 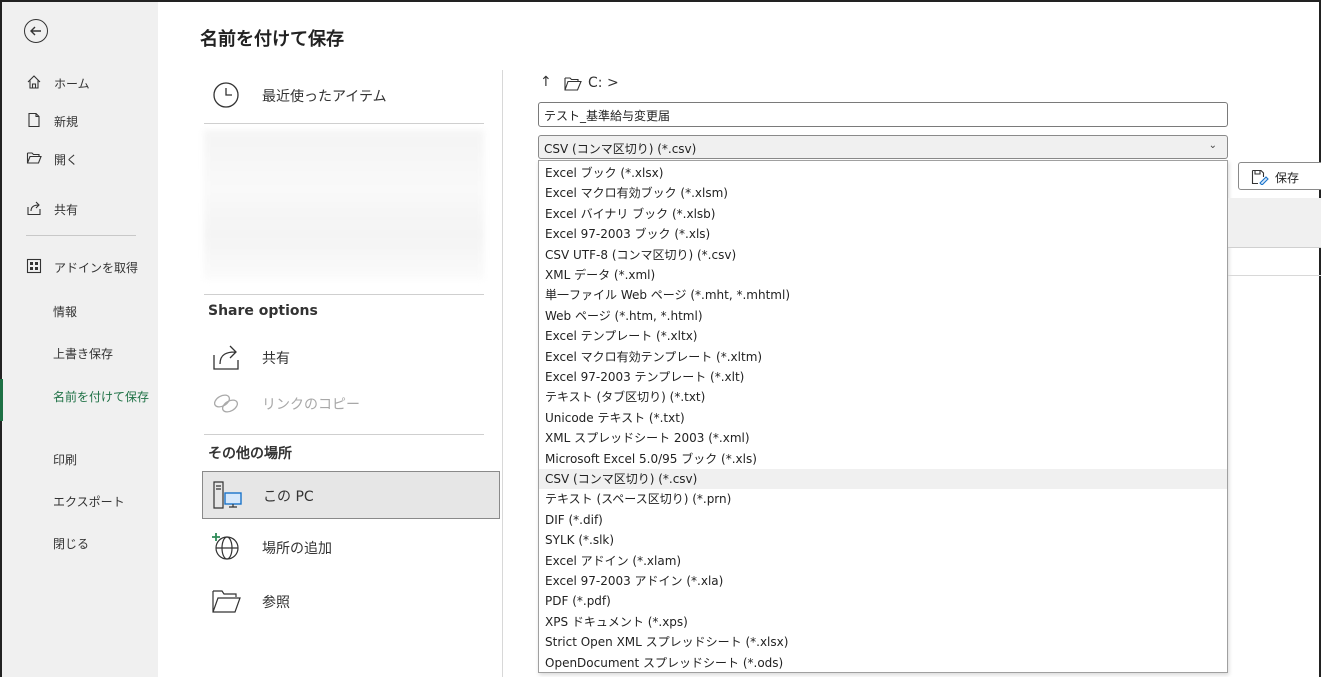 I want to click on file-type-value: CSV (コンマ区切り) (*.csv), so click(x=620, y=149).